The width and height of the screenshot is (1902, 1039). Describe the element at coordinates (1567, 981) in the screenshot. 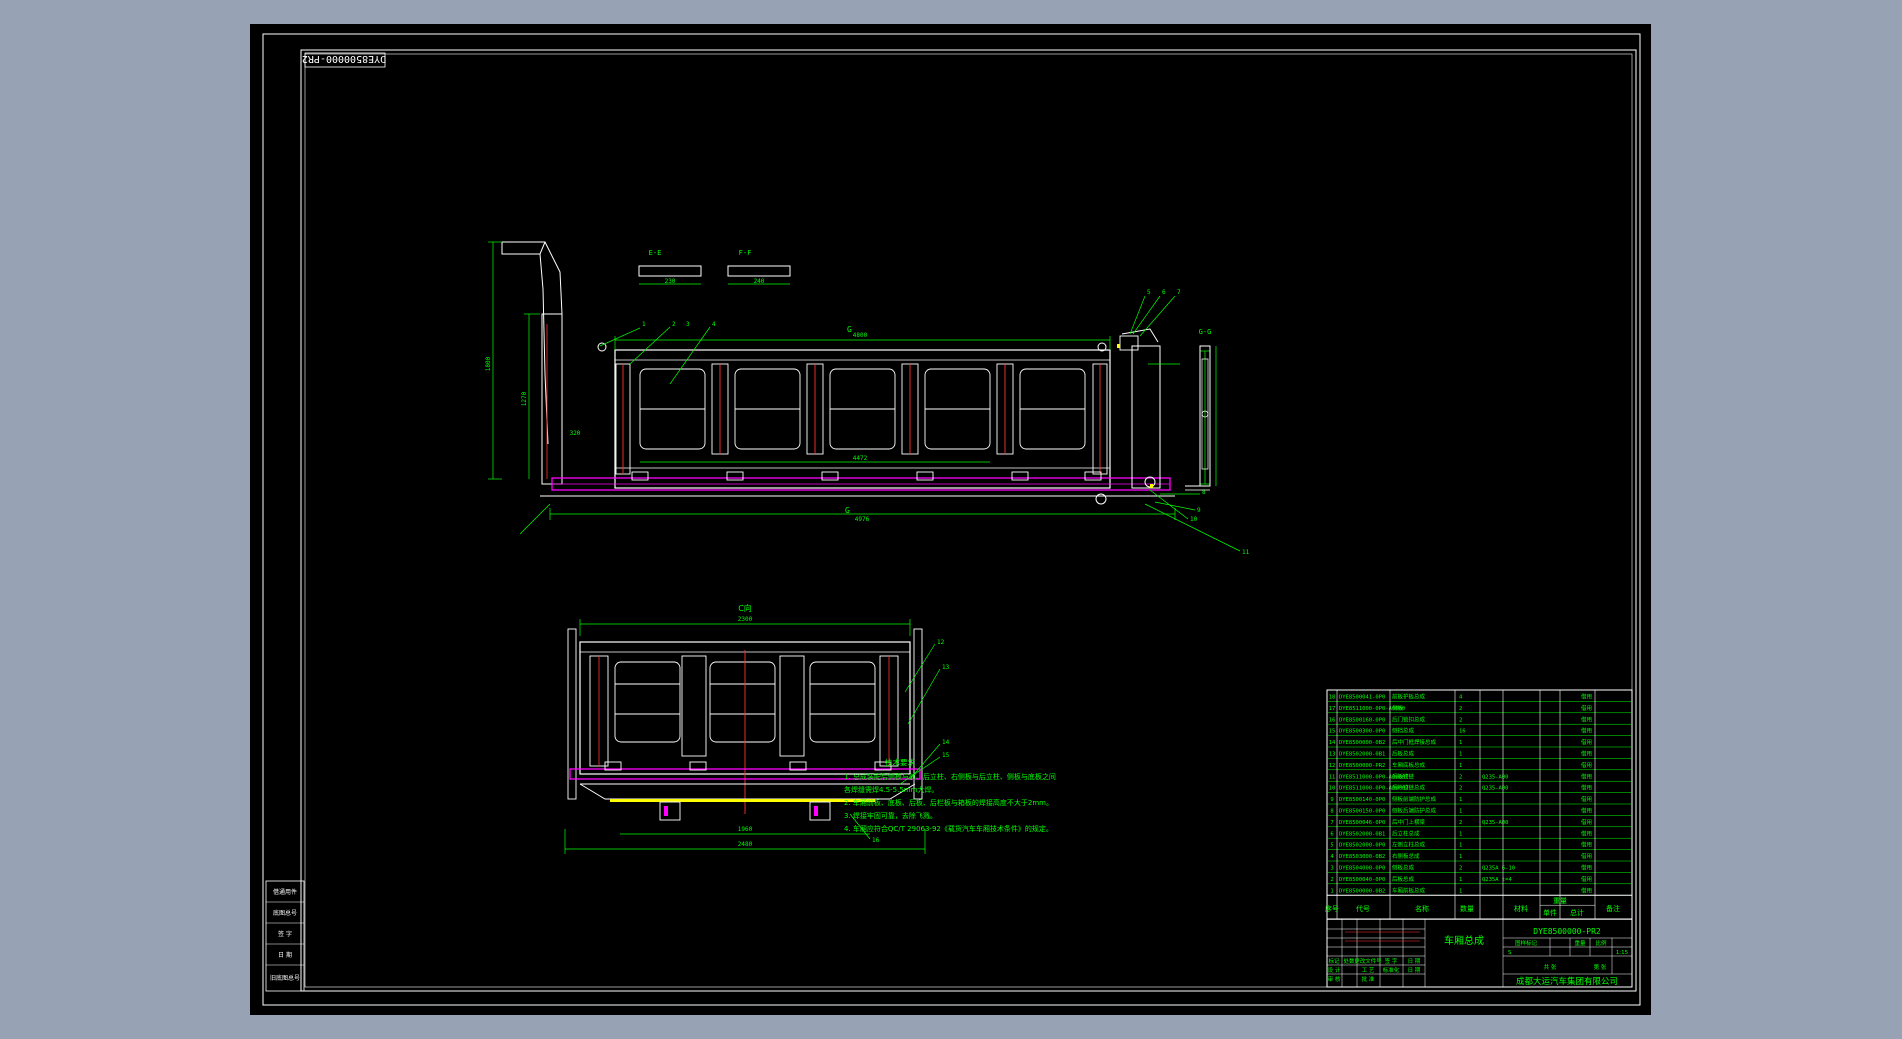

I see `company-name: 成都大运汽车集团有限公司` at that location.